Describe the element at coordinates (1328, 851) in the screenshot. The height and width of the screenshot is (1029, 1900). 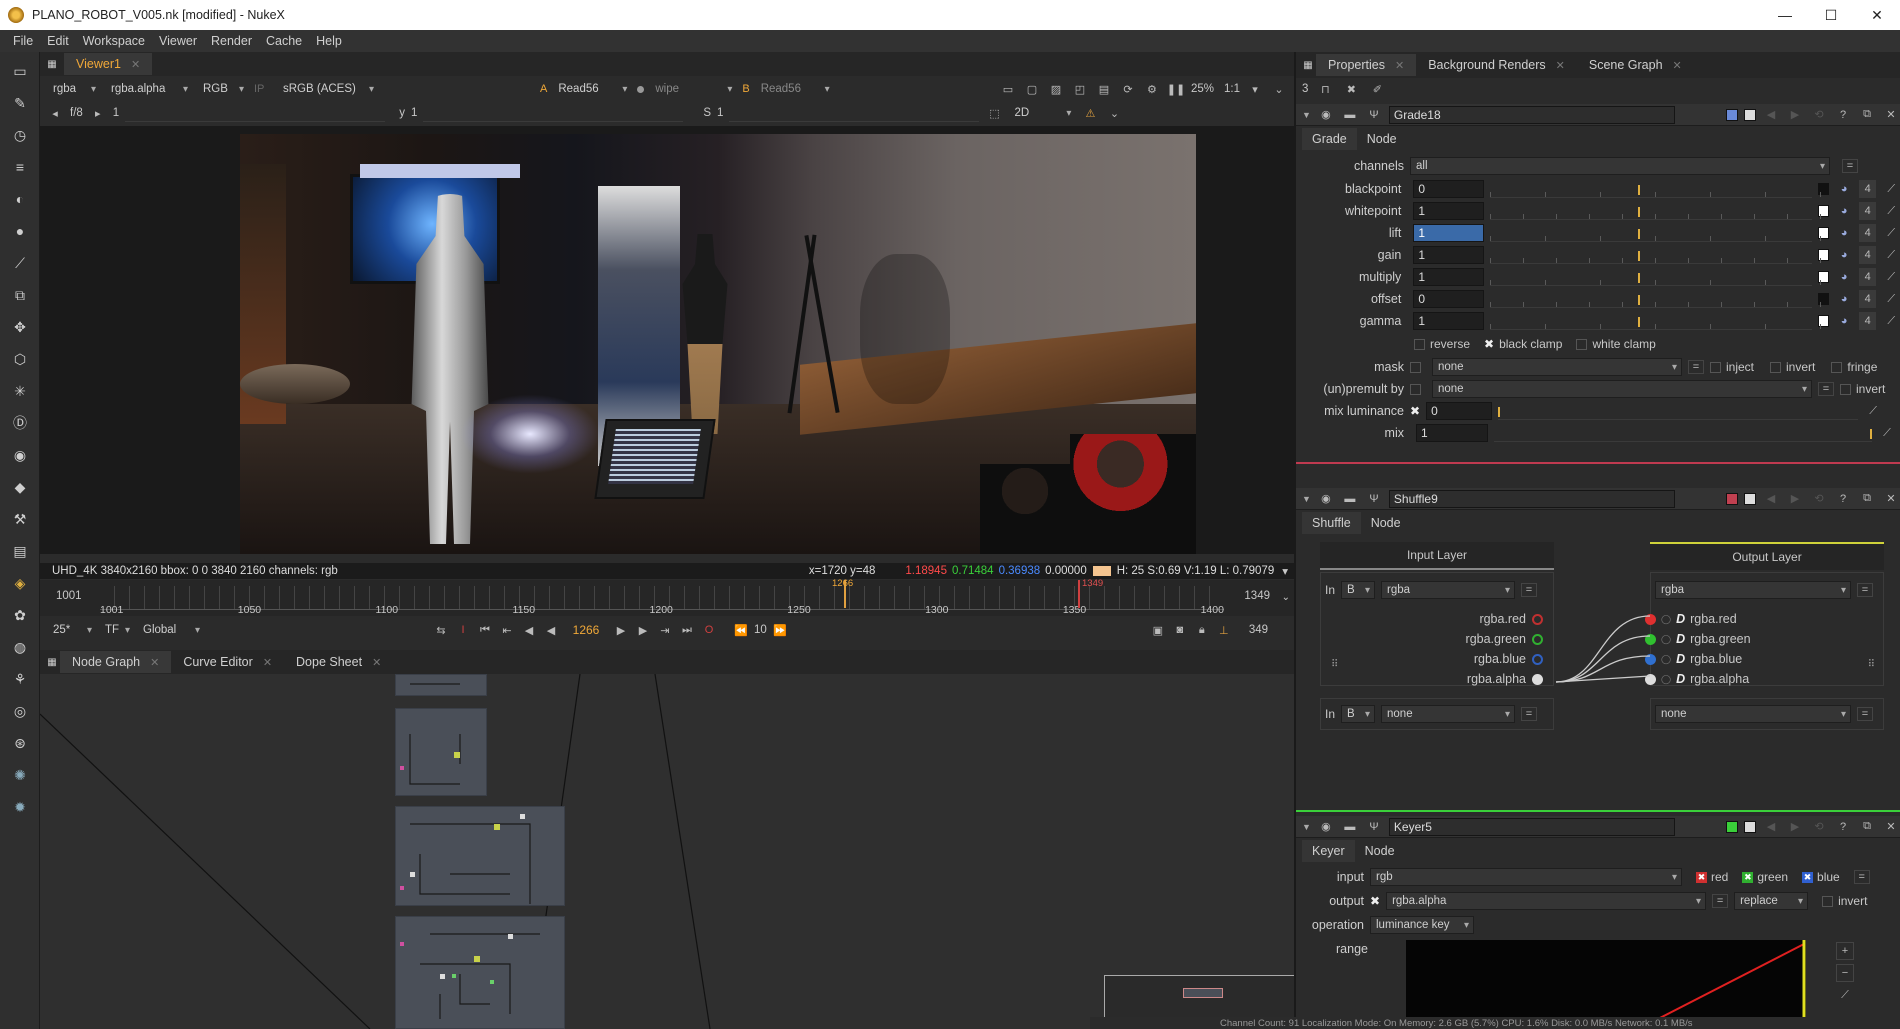
I see `tab-keyer: Keyer` at that location.